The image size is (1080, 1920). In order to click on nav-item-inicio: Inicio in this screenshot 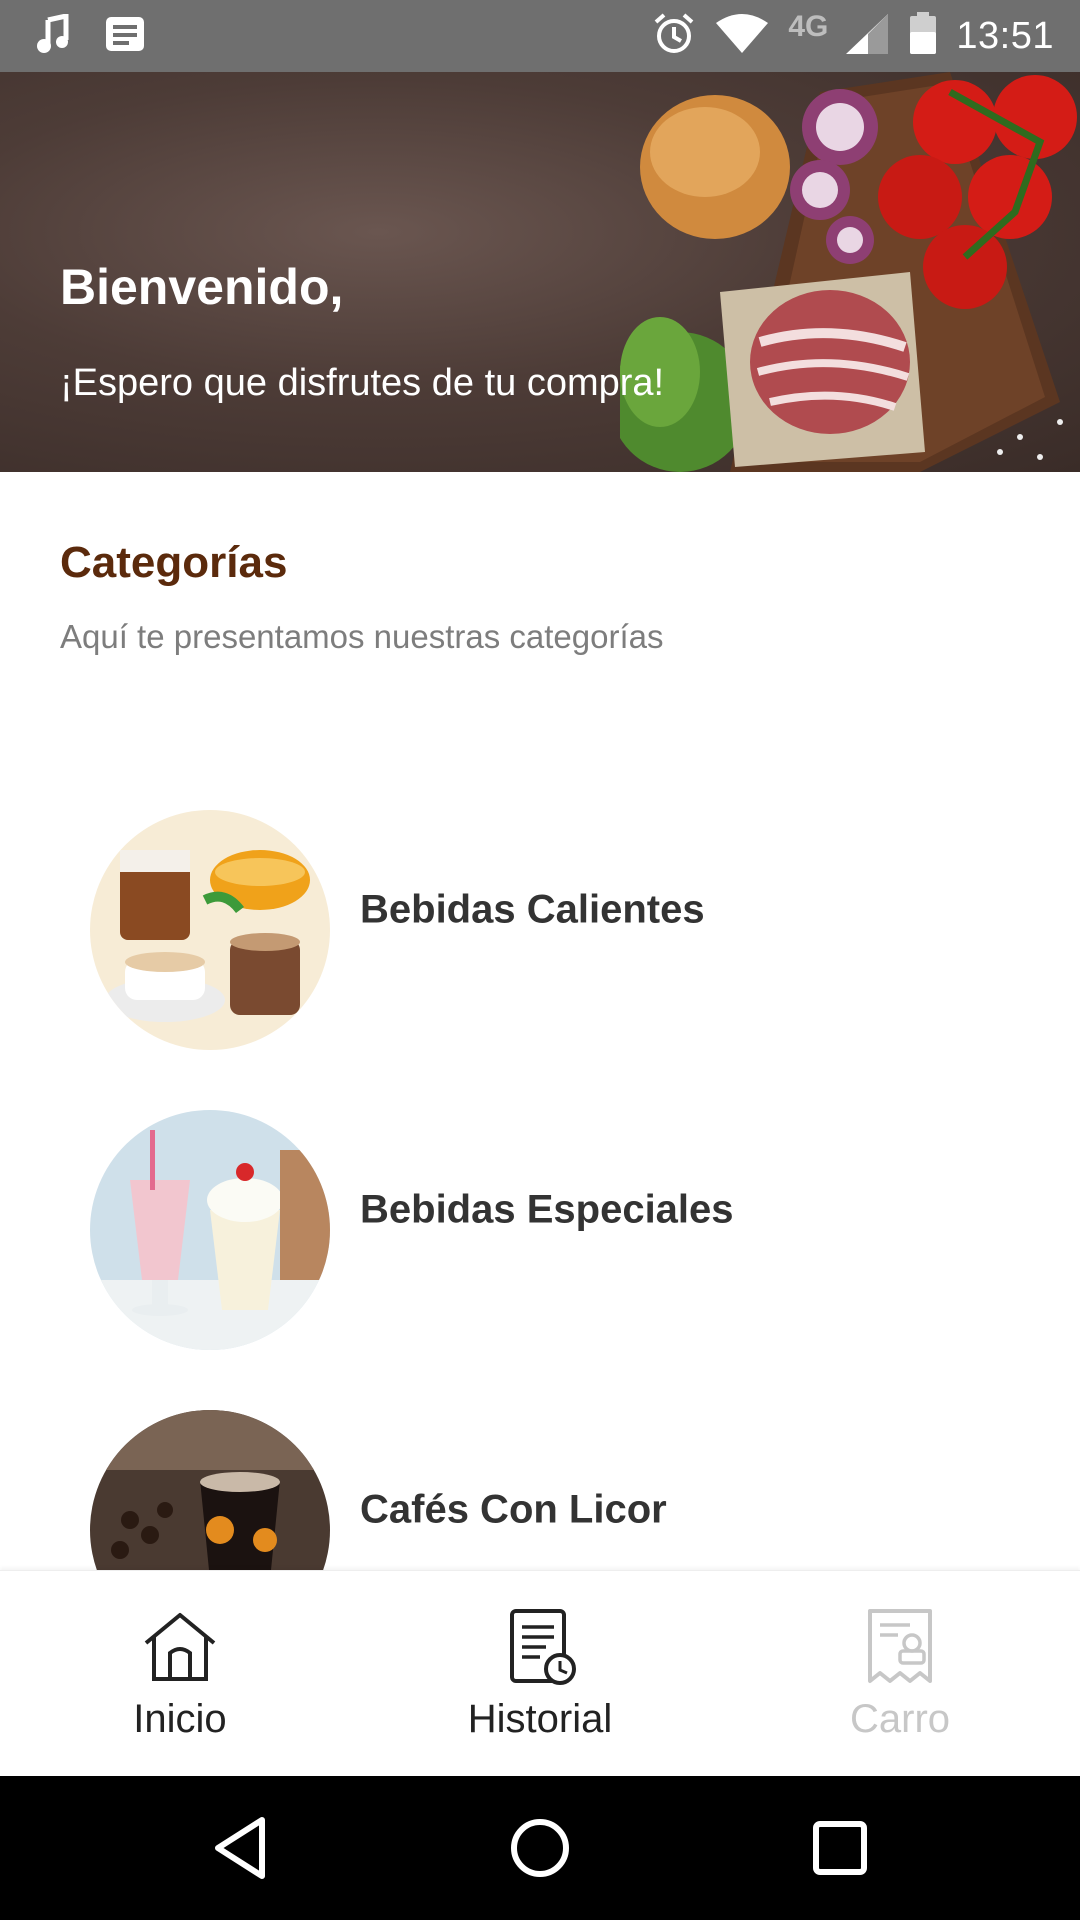, I will do `click(180, 1674)`.